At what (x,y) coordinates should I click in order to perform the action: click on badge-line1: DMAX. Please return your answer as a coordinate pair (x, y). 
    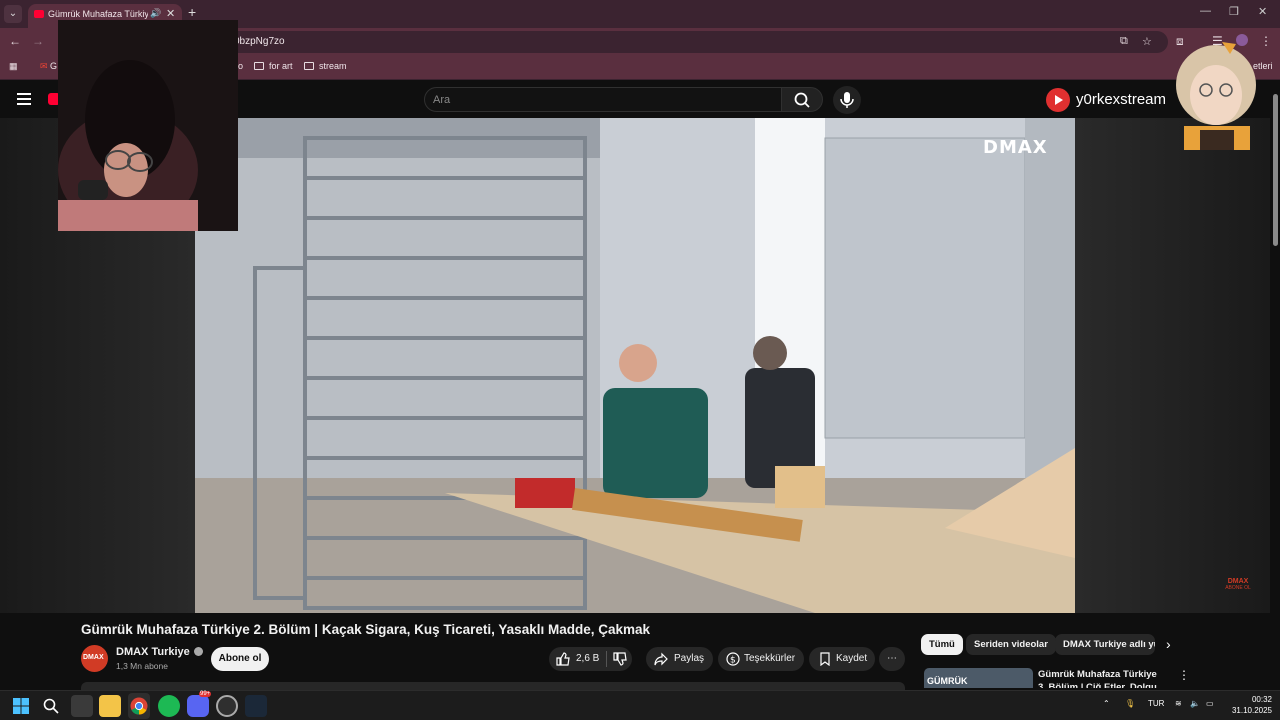
    Looking at the image, I should click on (1238, 581).